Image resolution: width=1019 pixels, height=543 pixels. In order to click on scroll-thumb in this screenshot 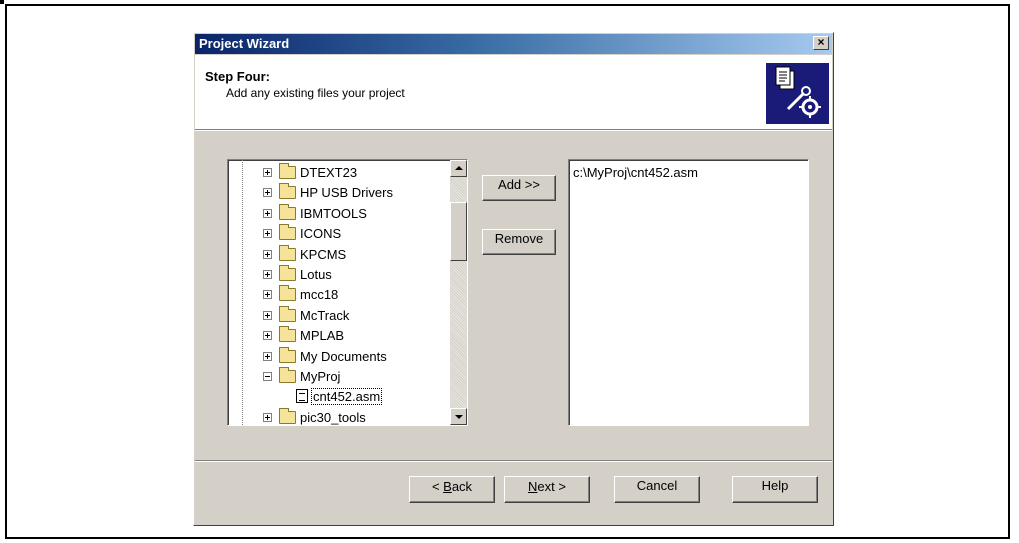, I will do `click(458, 231)`.